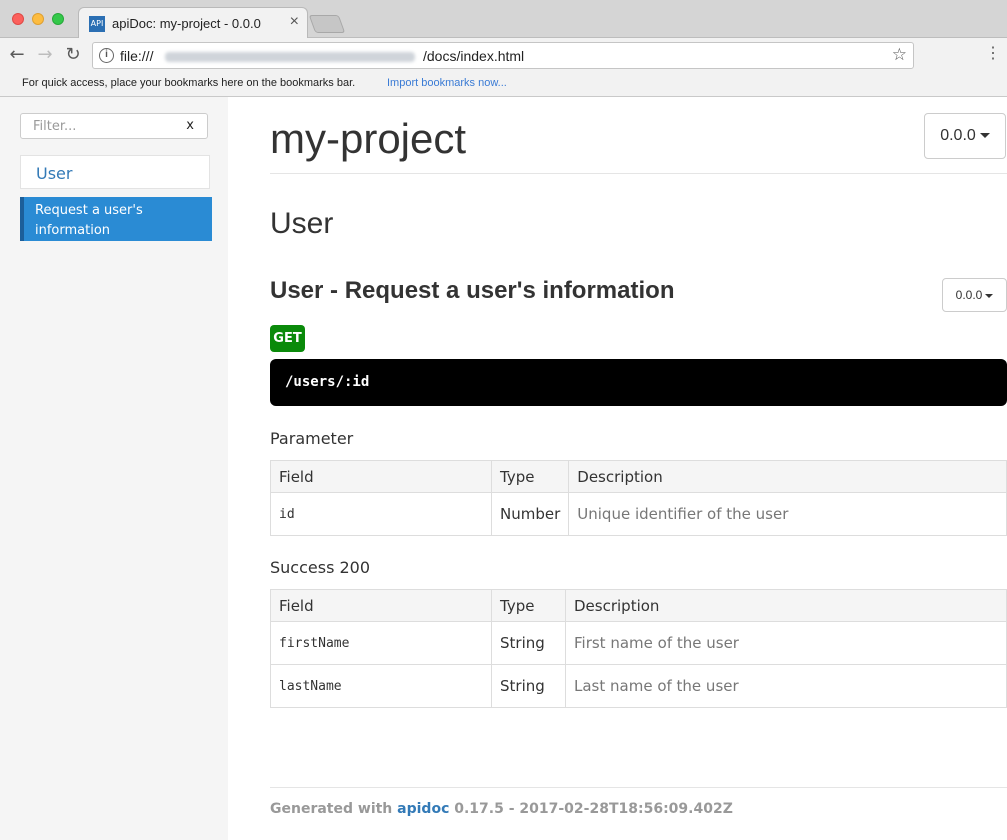 Image resolution: width=1007 pixels, height=840 pixels. Describe the element at coordinates (38, 19) in the screenshot. I see `minimize-window-button` at that location.